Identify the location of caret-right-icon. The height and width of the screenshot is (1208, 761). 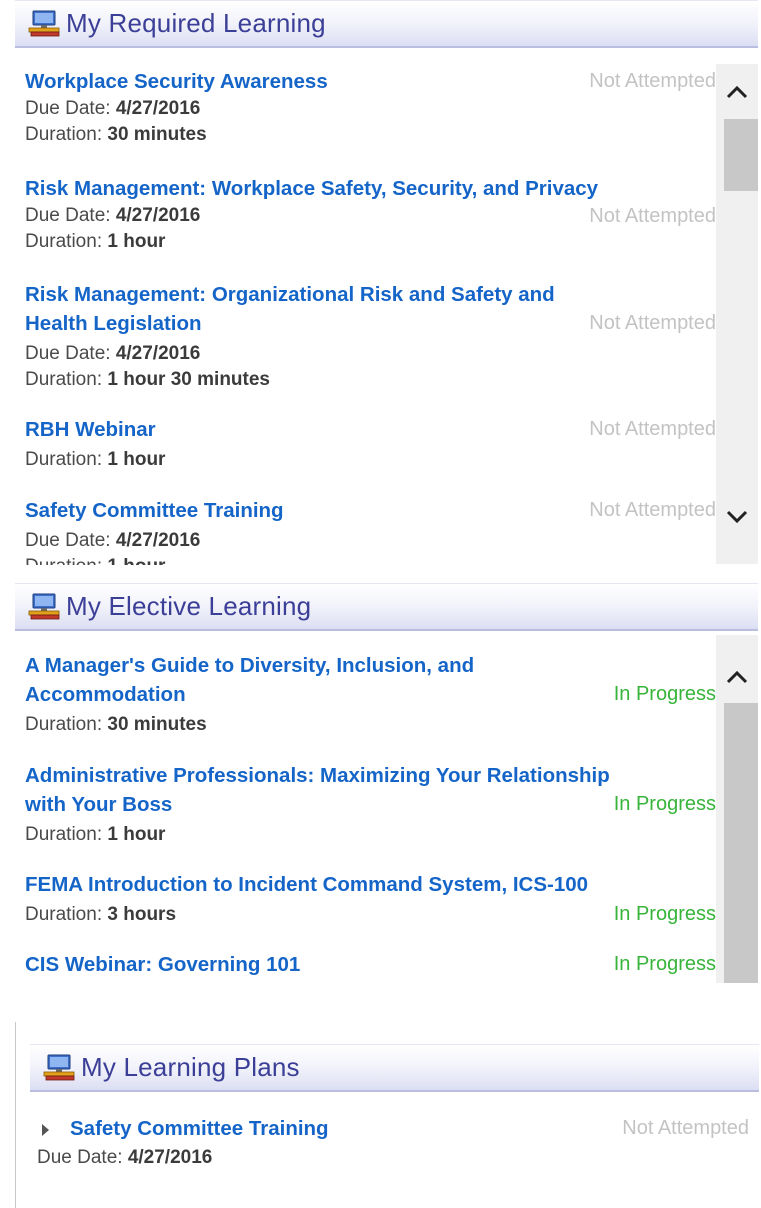
(45, 1130).